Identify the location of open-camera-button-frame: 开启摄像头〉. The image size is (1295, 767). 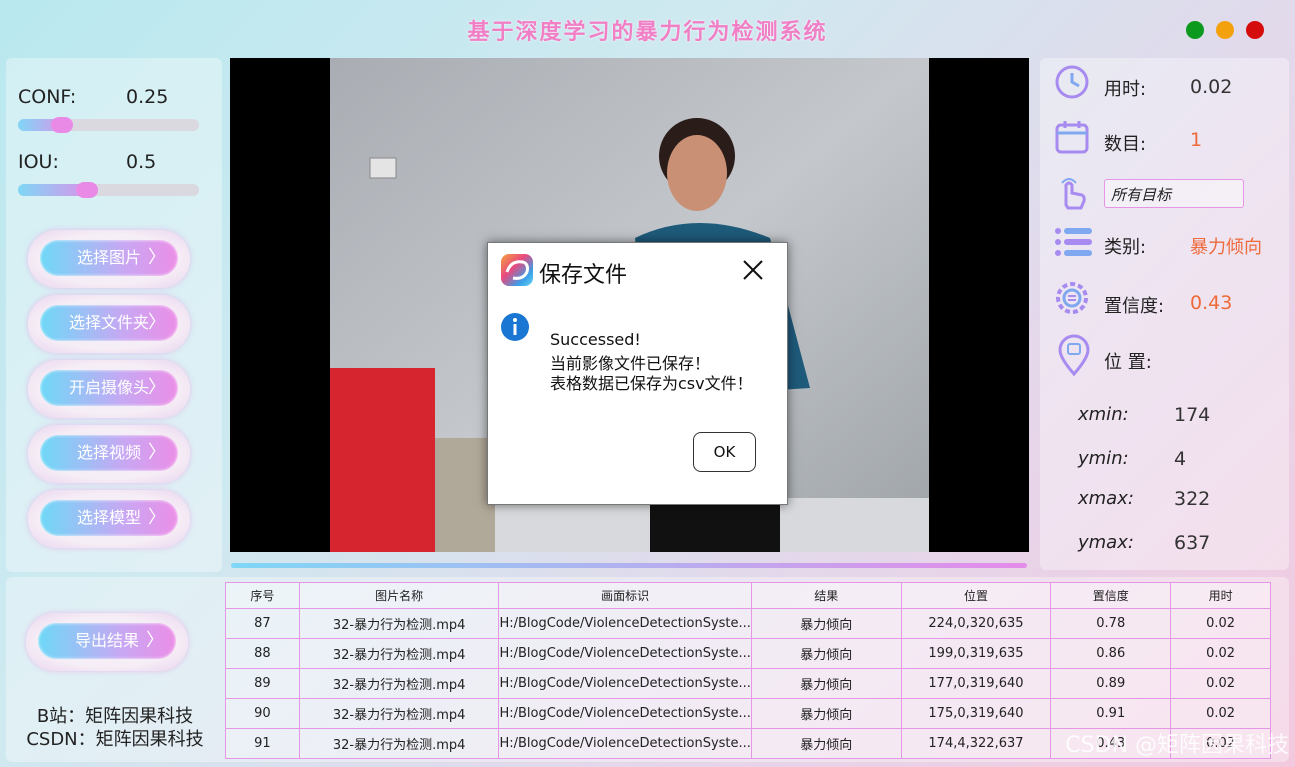
(109, 389).